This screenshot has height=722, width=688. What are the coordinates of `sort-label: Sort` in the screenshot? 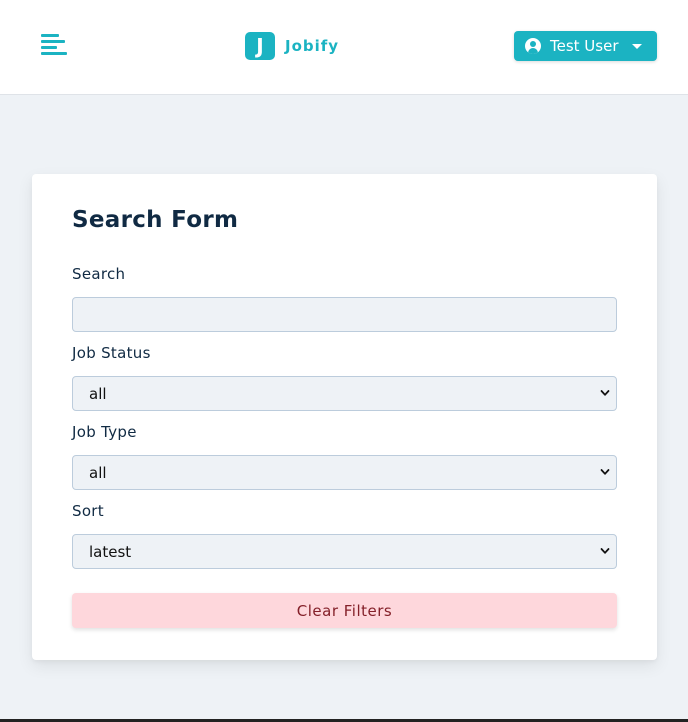 It's located at (88, 511).